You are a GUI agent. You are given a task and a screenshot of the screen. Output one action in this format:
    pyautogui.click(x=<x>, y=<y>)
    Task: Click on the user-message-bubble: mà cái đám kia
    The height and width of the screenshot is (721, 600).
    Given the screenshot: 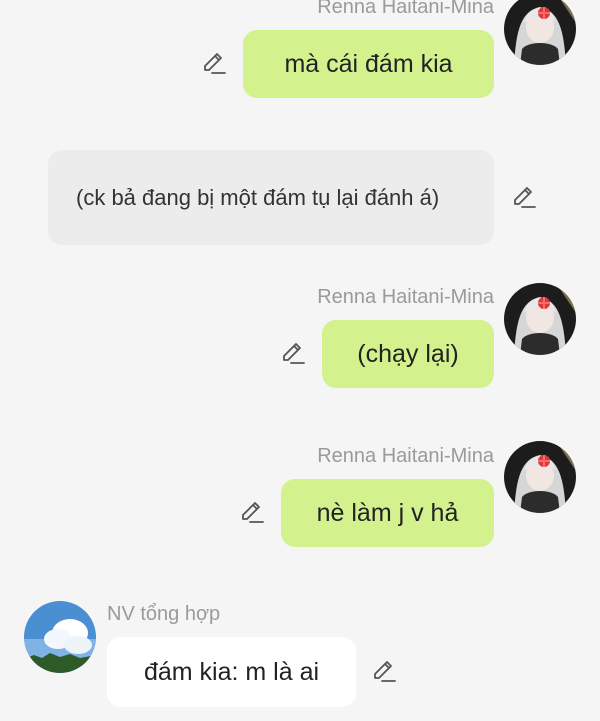 What is the action you would take?
    pyautogui.click(x=368, y=64)
    